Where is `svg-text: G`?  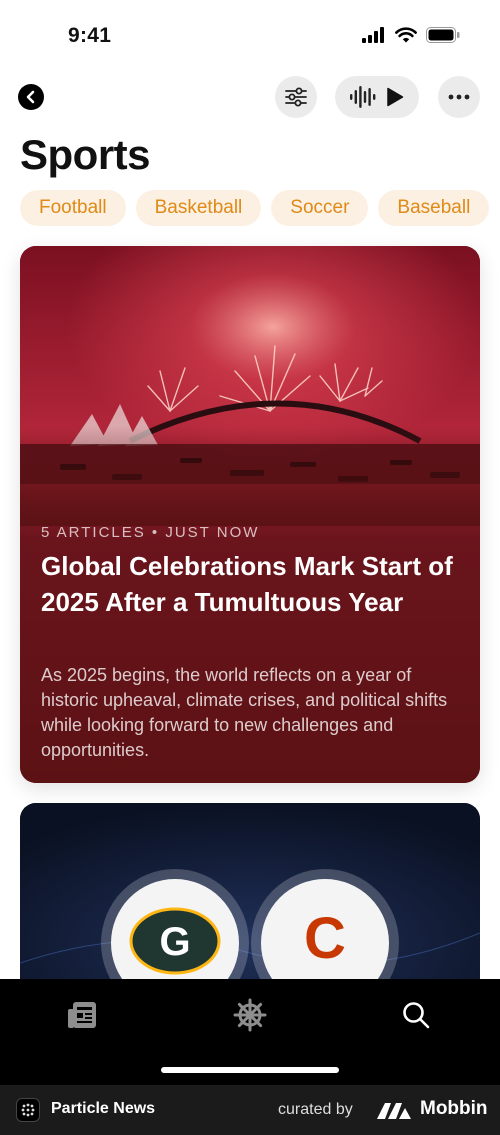
svg-text: G is located at coordinates (174, 942).